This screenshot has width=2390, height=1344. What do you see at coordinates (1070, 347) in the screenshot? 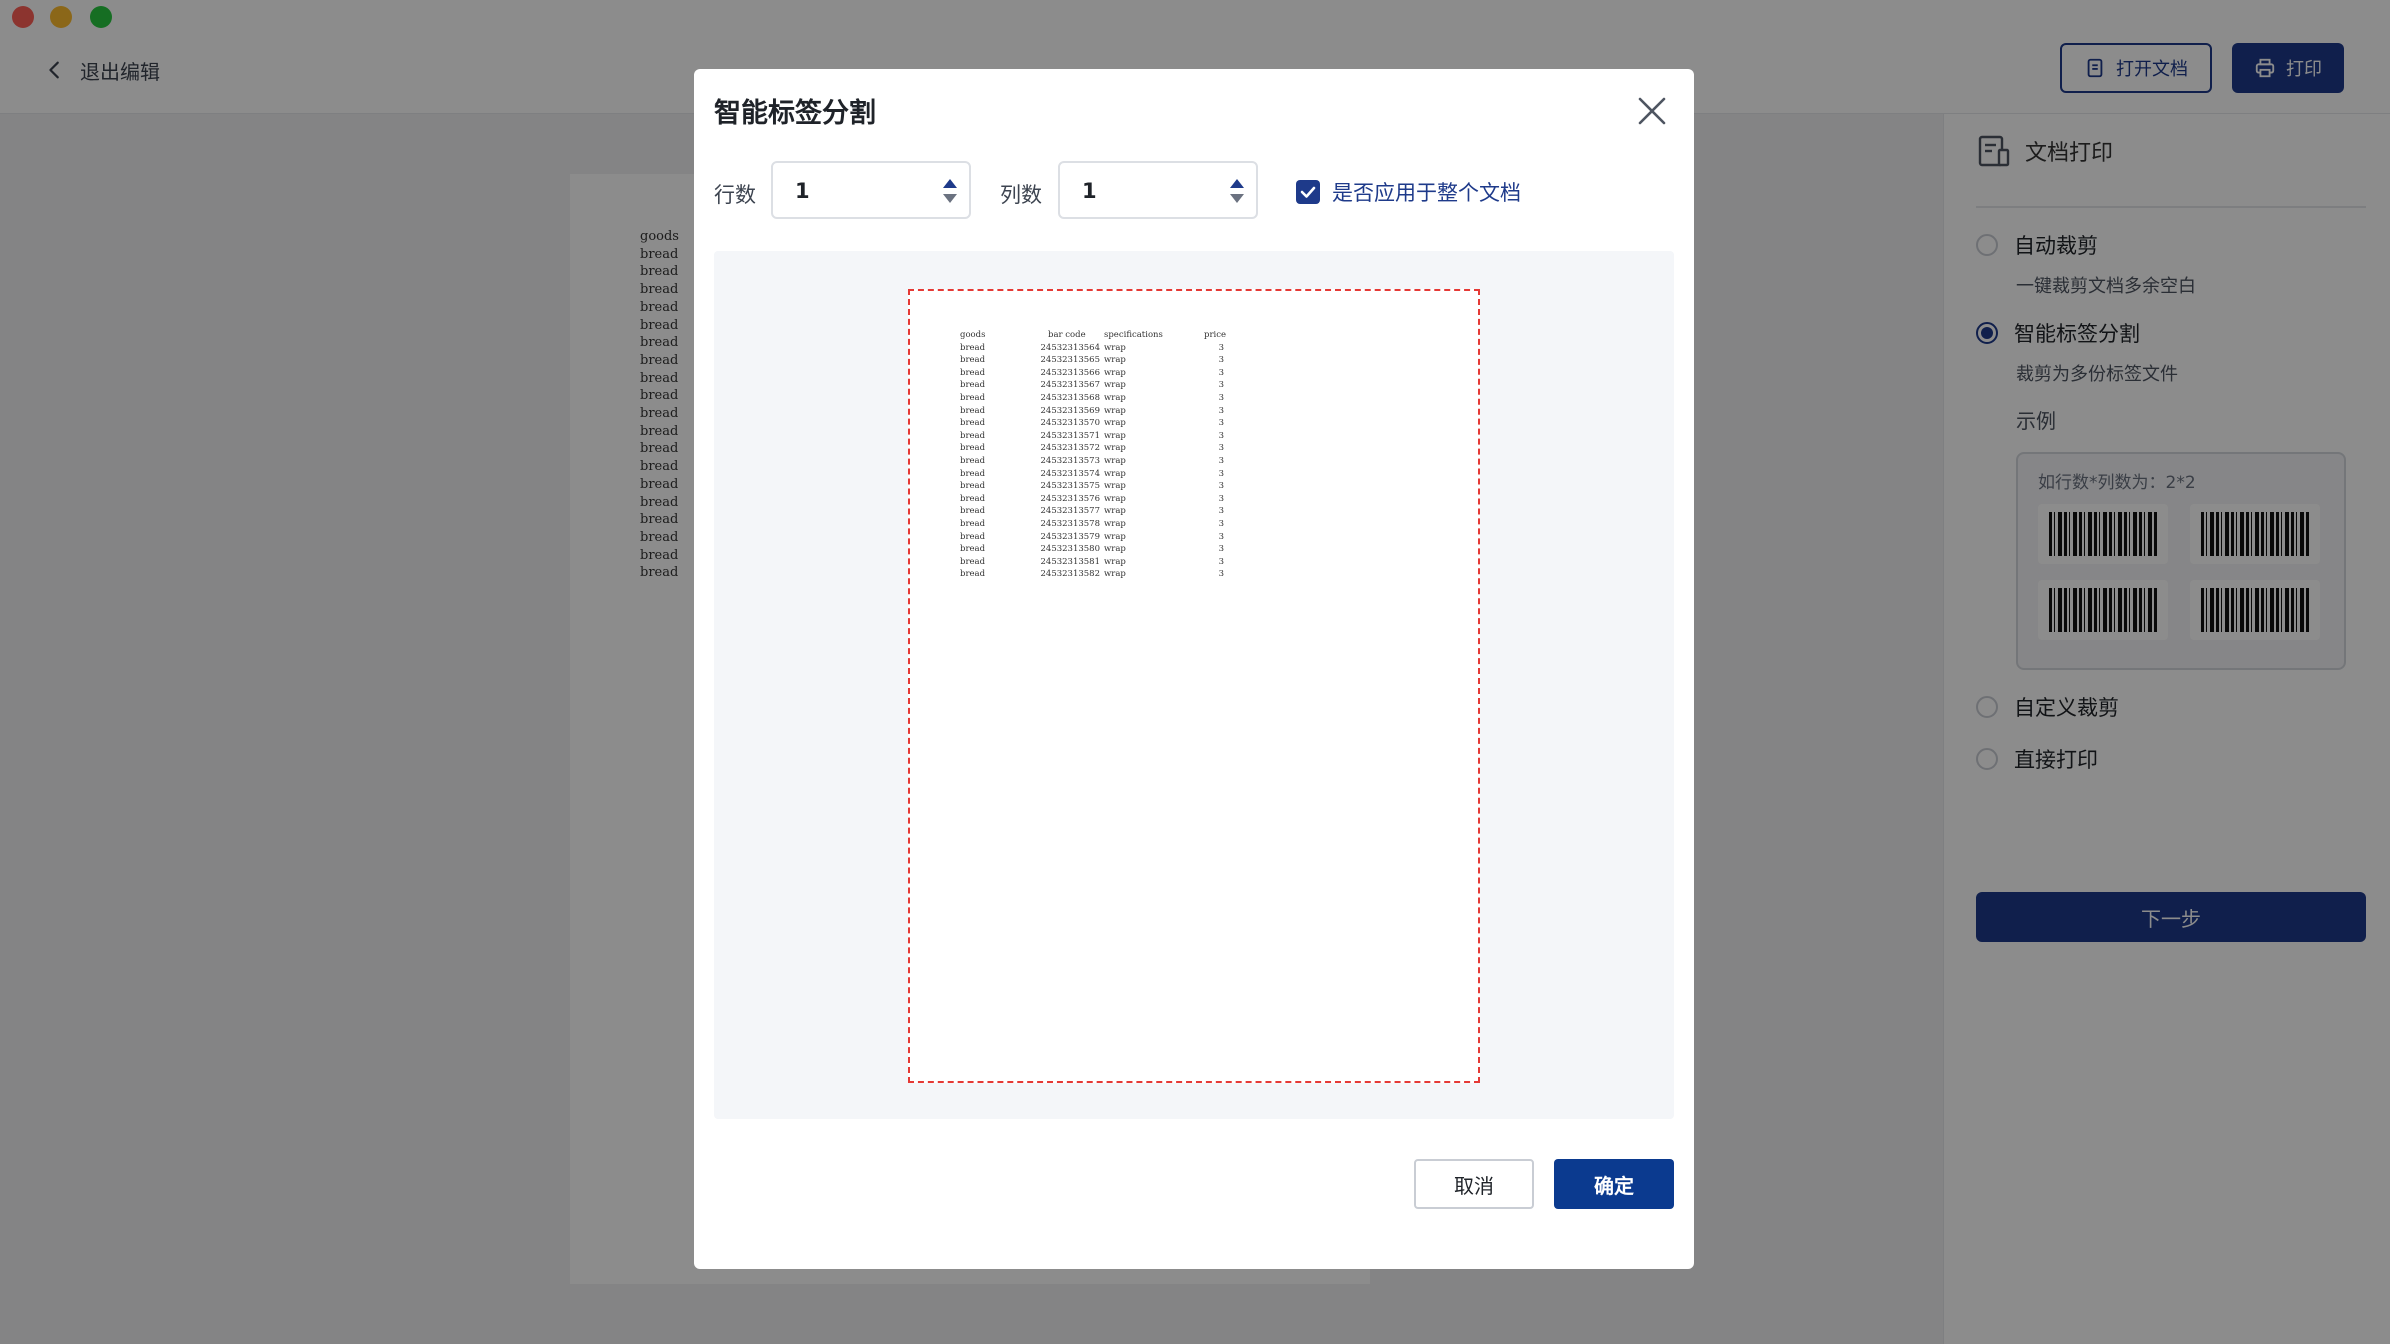
I see `preview-cell: 24532313564` at bounding box center [1070, 347].